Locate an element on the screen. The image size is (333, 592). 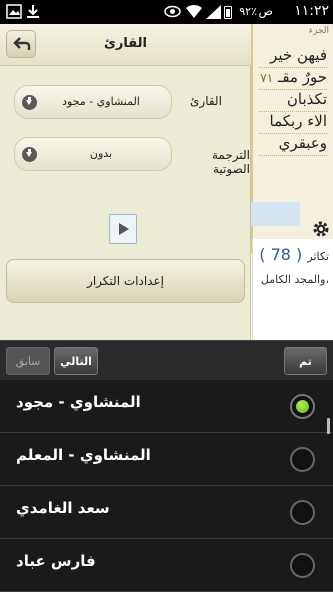
reciter-select: المنشاوي - مجود is located at coordinates (93, 102).